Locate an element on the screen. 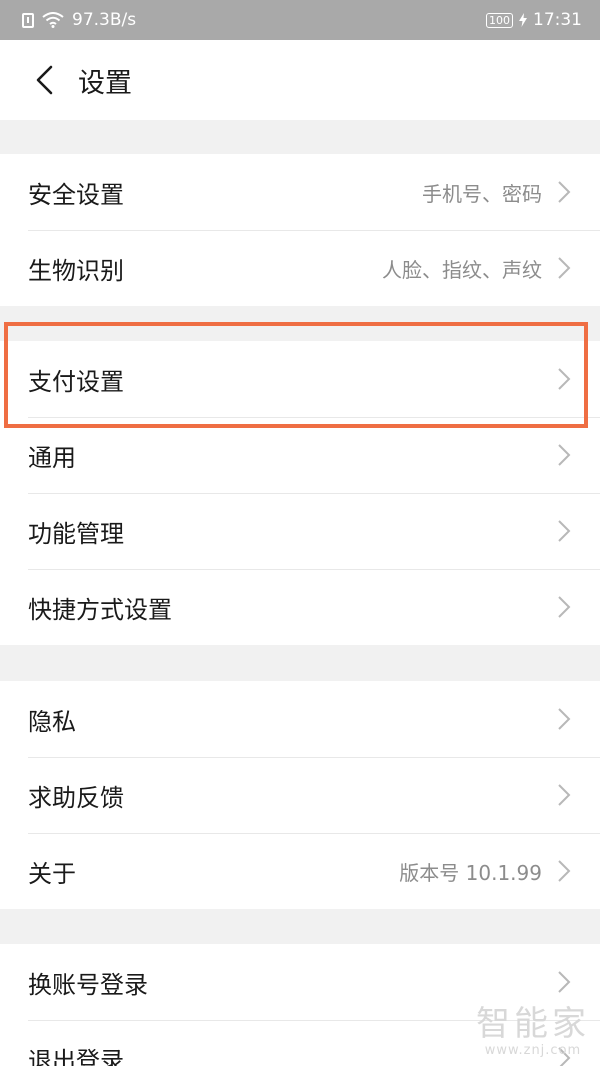 The width and height of the screenshot is (600, 1066). settings-item-privacy: 隐私 is located at coordinates (300, 719).